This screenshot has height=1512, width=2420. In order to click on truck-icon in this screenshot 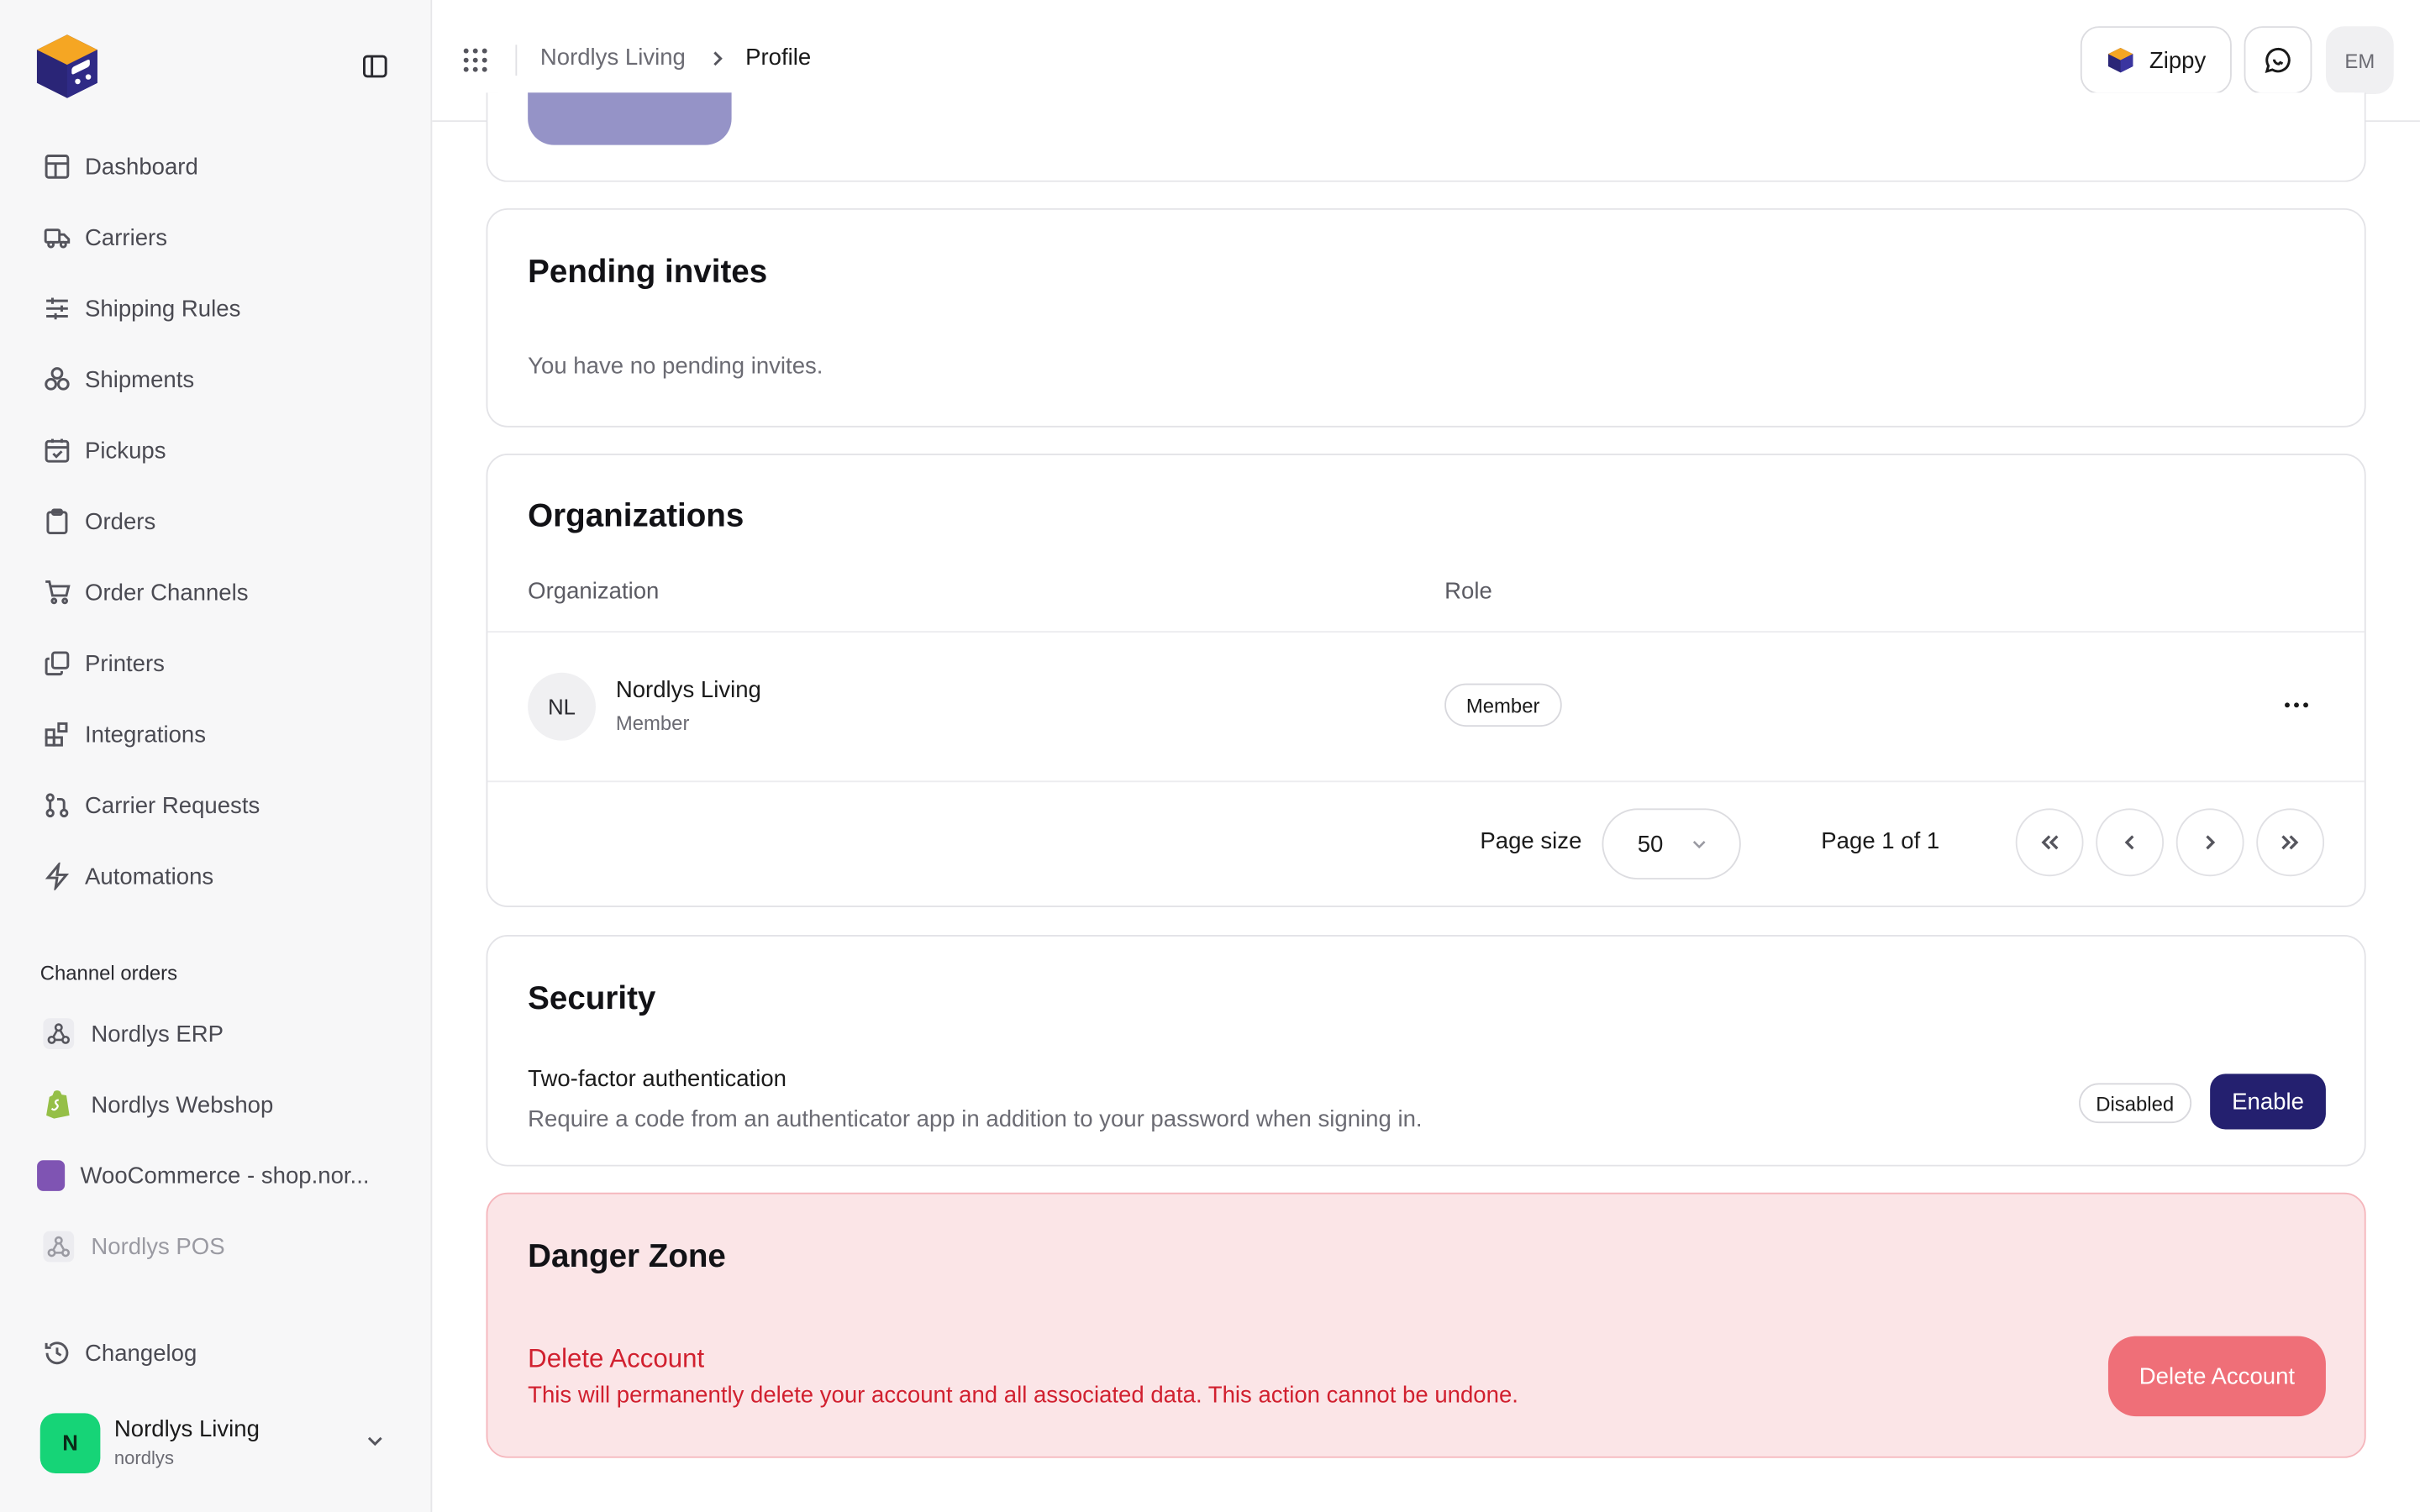, I will do `click(57, 237)`.